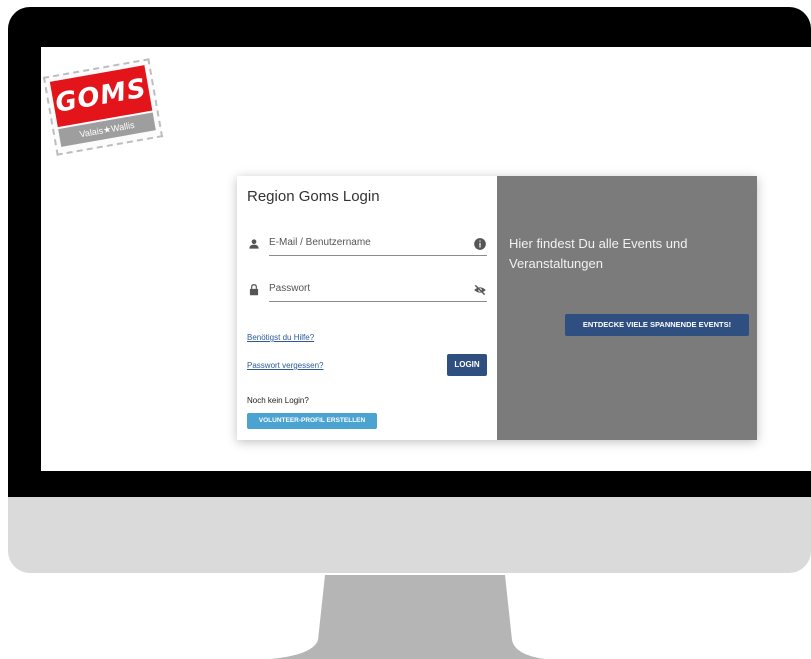 Image resolution: width=811 pixels, height=659 pixels. Describe the element at coordinates (103, 107) in the screenshot. I see `goms-logo: GOMS Valais★Wallis` at that location.